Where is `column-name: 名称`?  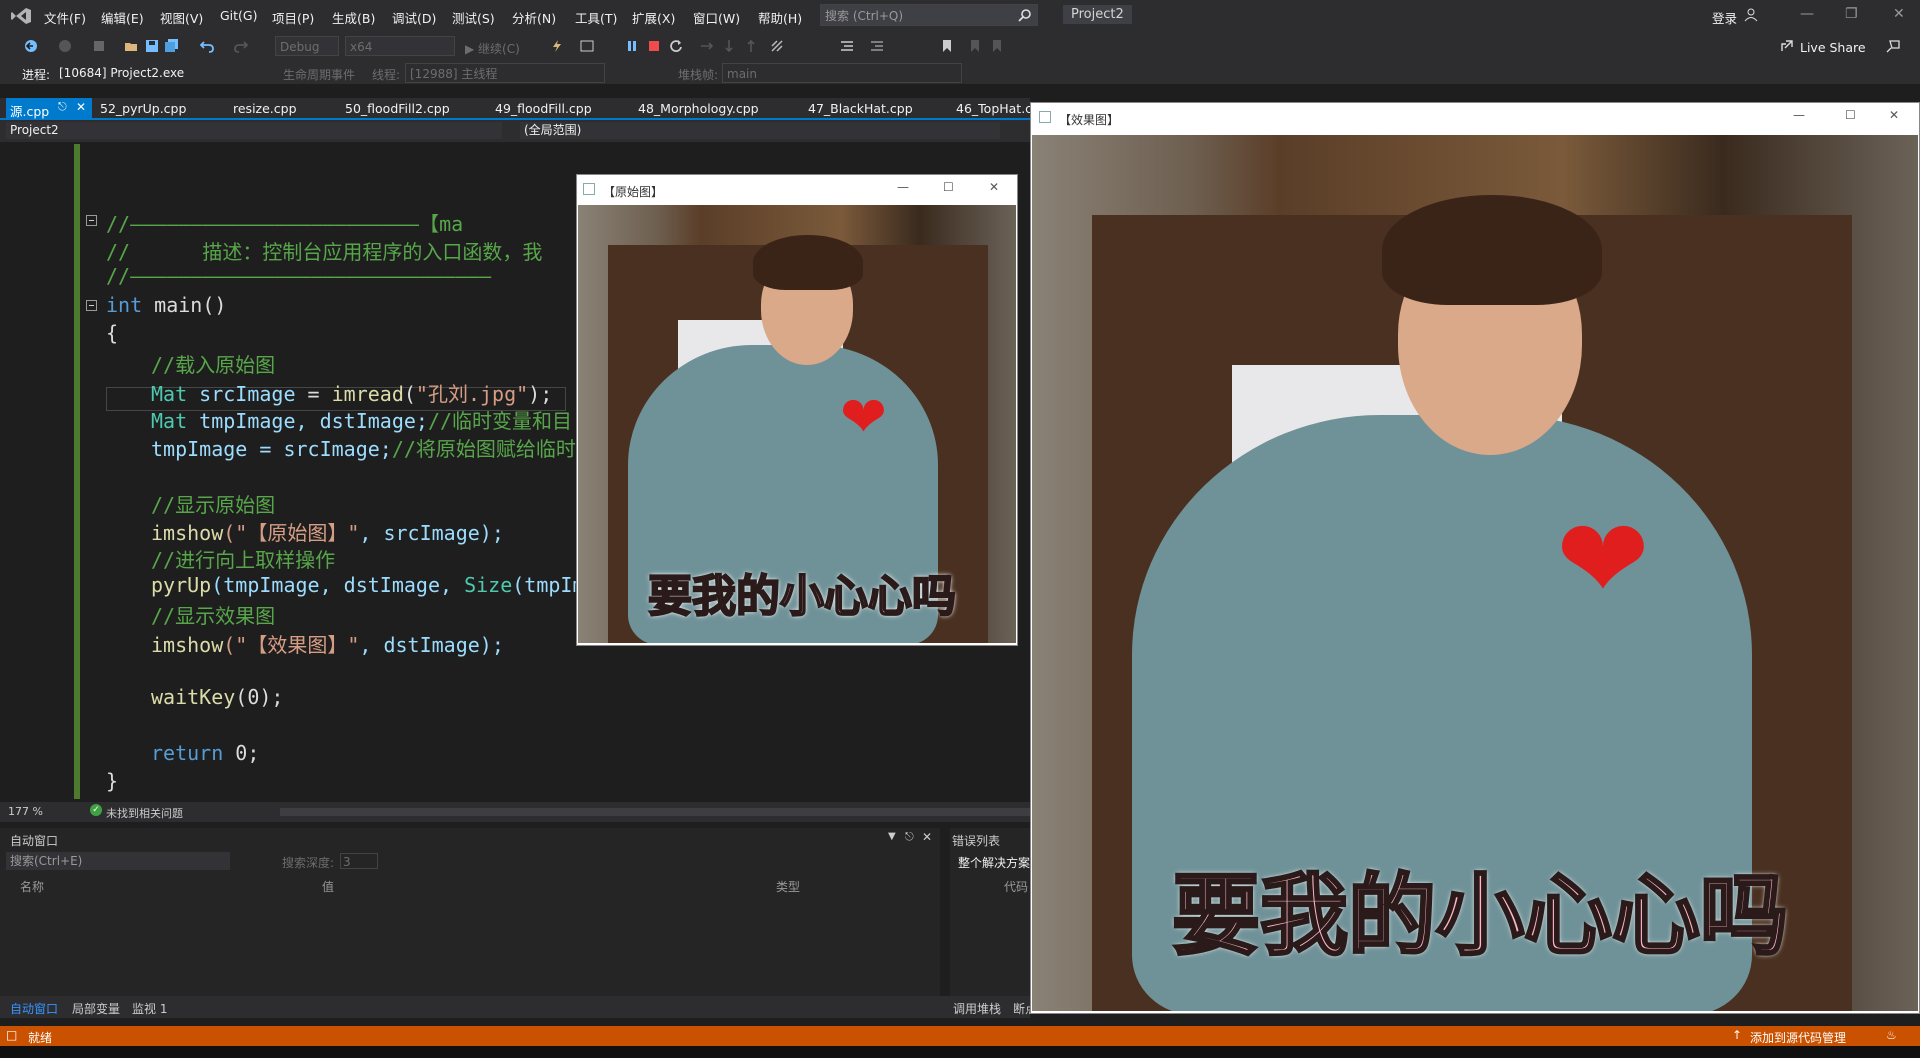
column-name: 名称 is located at coordinates (32, 886).